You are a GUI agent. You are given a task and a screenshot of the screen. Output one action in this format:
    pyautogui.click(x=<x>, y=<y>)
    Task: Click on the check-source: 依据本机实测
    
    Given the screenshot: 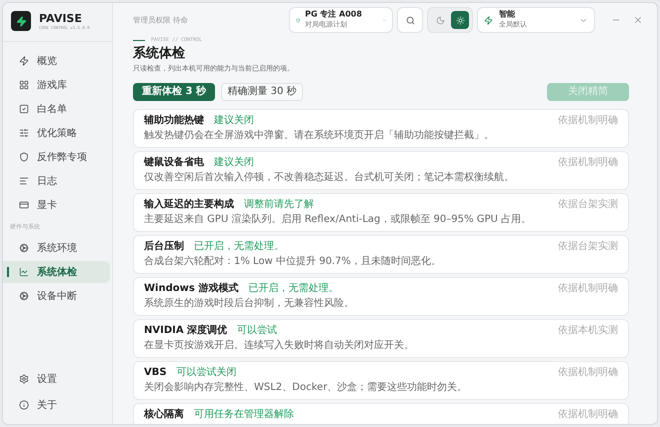 What is the action you would take?
    pyautogui.click(x=588, y=331)
    